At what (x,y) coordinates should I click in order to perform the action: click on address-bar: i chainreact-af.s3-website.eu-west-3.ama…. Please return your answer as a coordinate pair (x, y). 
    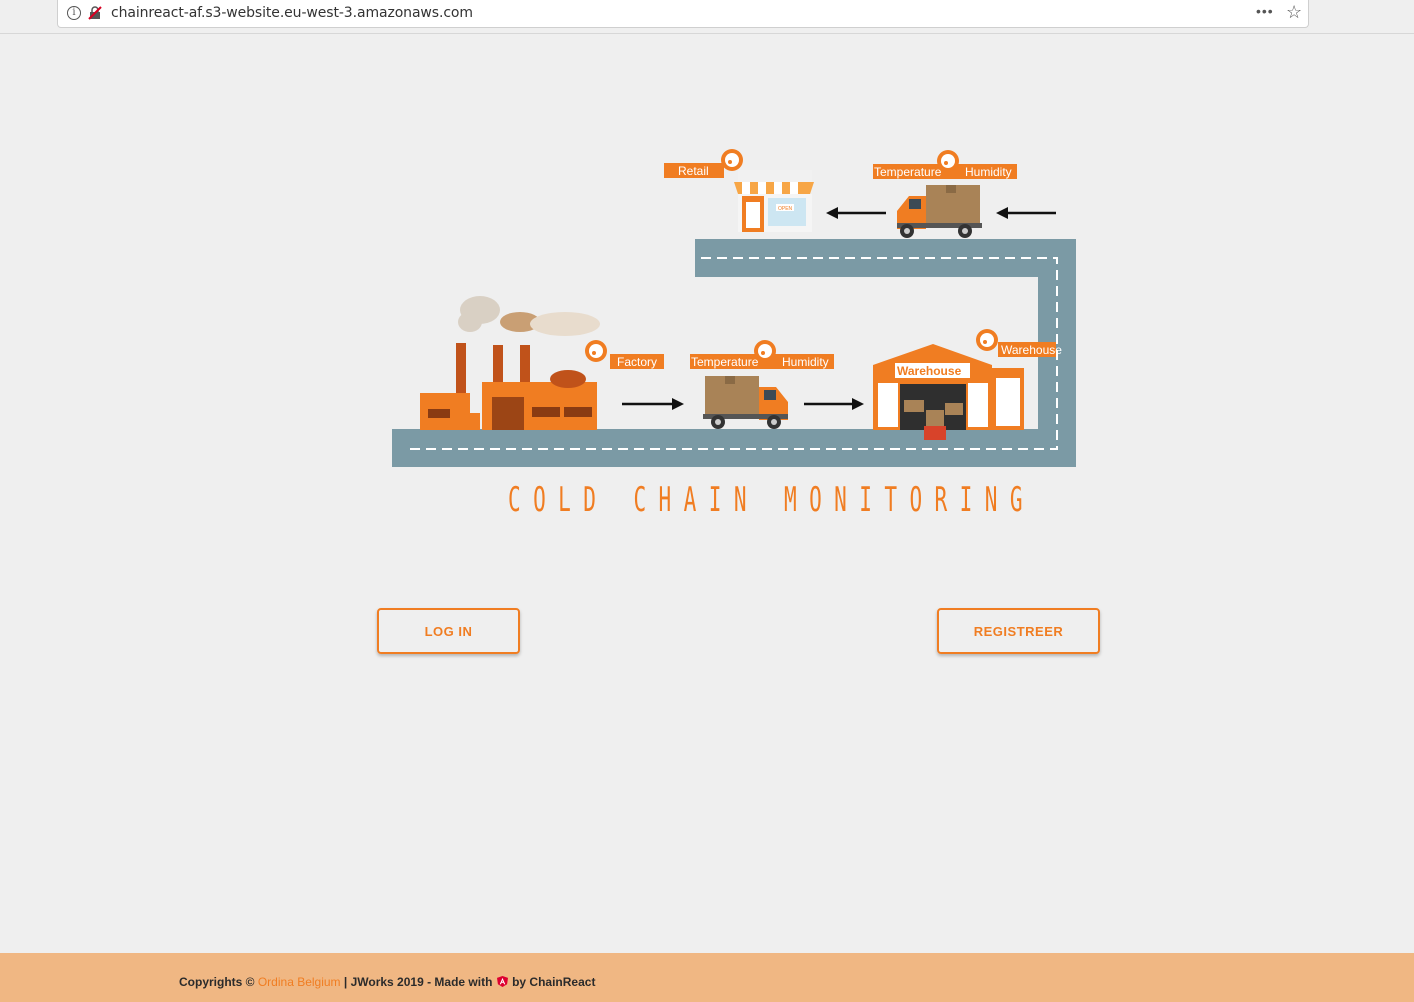
    Looking at the image, I should click on (683, 14).